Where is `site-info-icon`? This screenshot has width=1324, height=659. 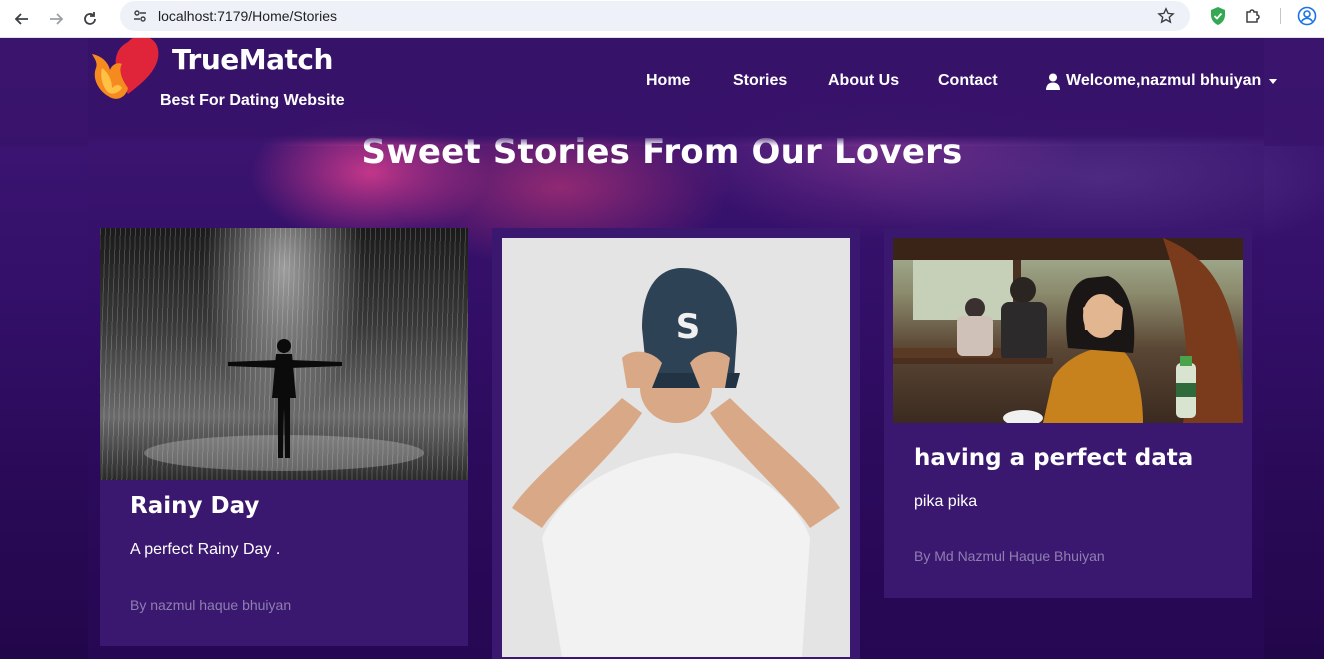 site-info-icon is located at coordinates (140, 16).